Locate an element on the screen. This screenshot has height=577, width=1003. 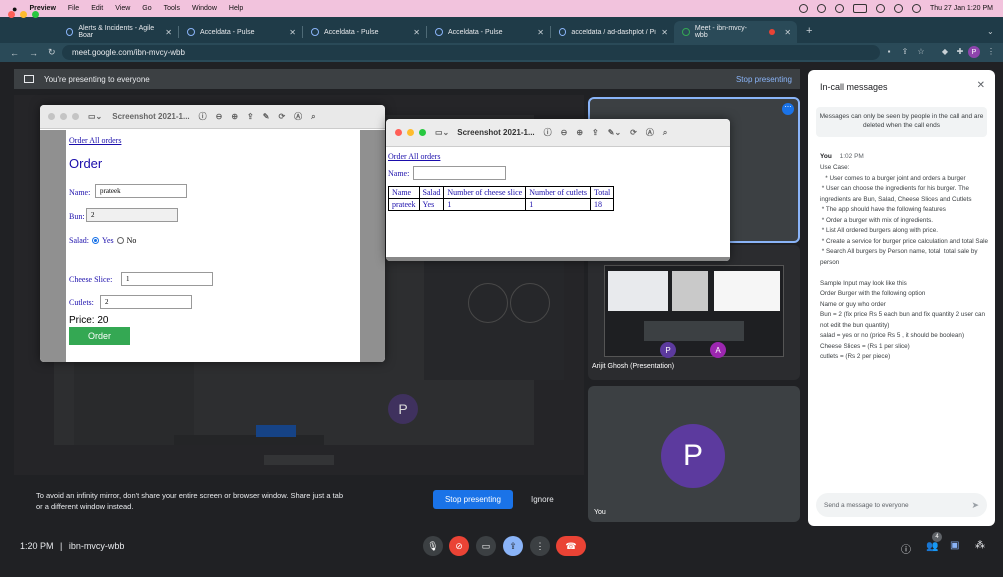
reload-icon: ↻ is located at coordinates (52, 52).